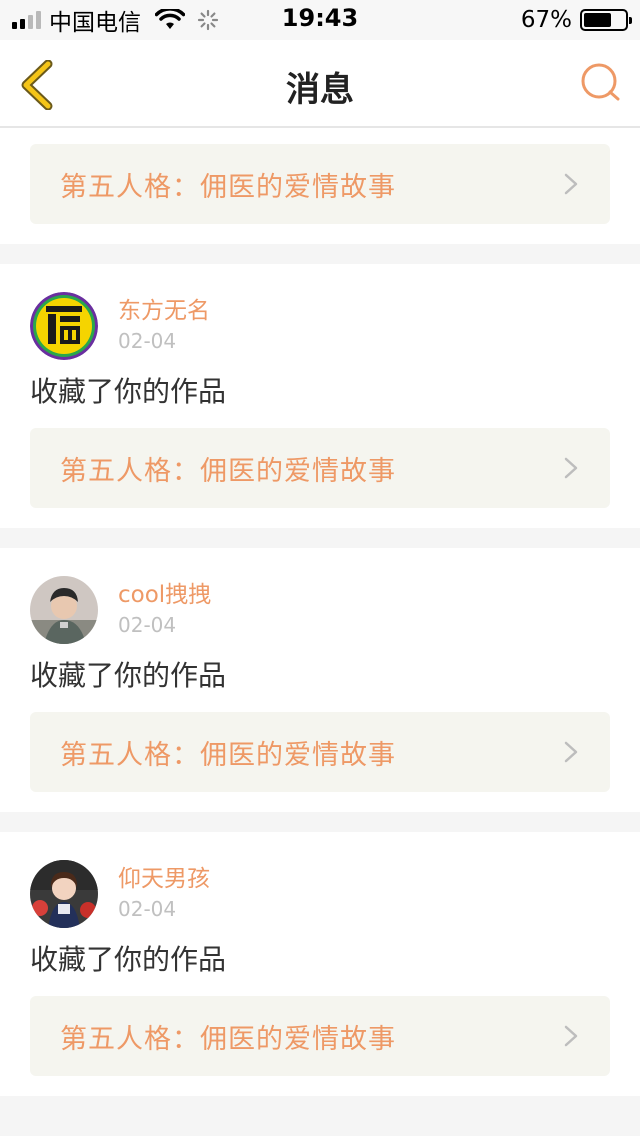 This screenshot has width=640, height=1136. What do you see at coordinates (320, 20) in the screenshot?
I see `status-bar: 中国电信 19:43 67%` at bounding box center [320, 20].